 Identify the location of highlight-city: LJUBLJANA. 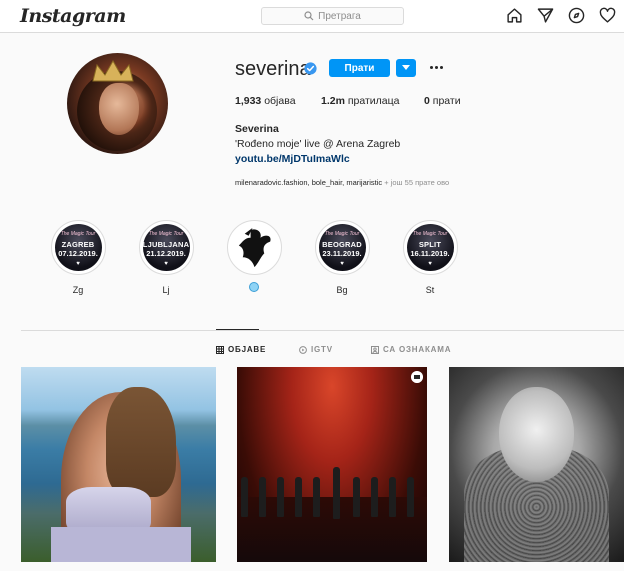
(166, 244).